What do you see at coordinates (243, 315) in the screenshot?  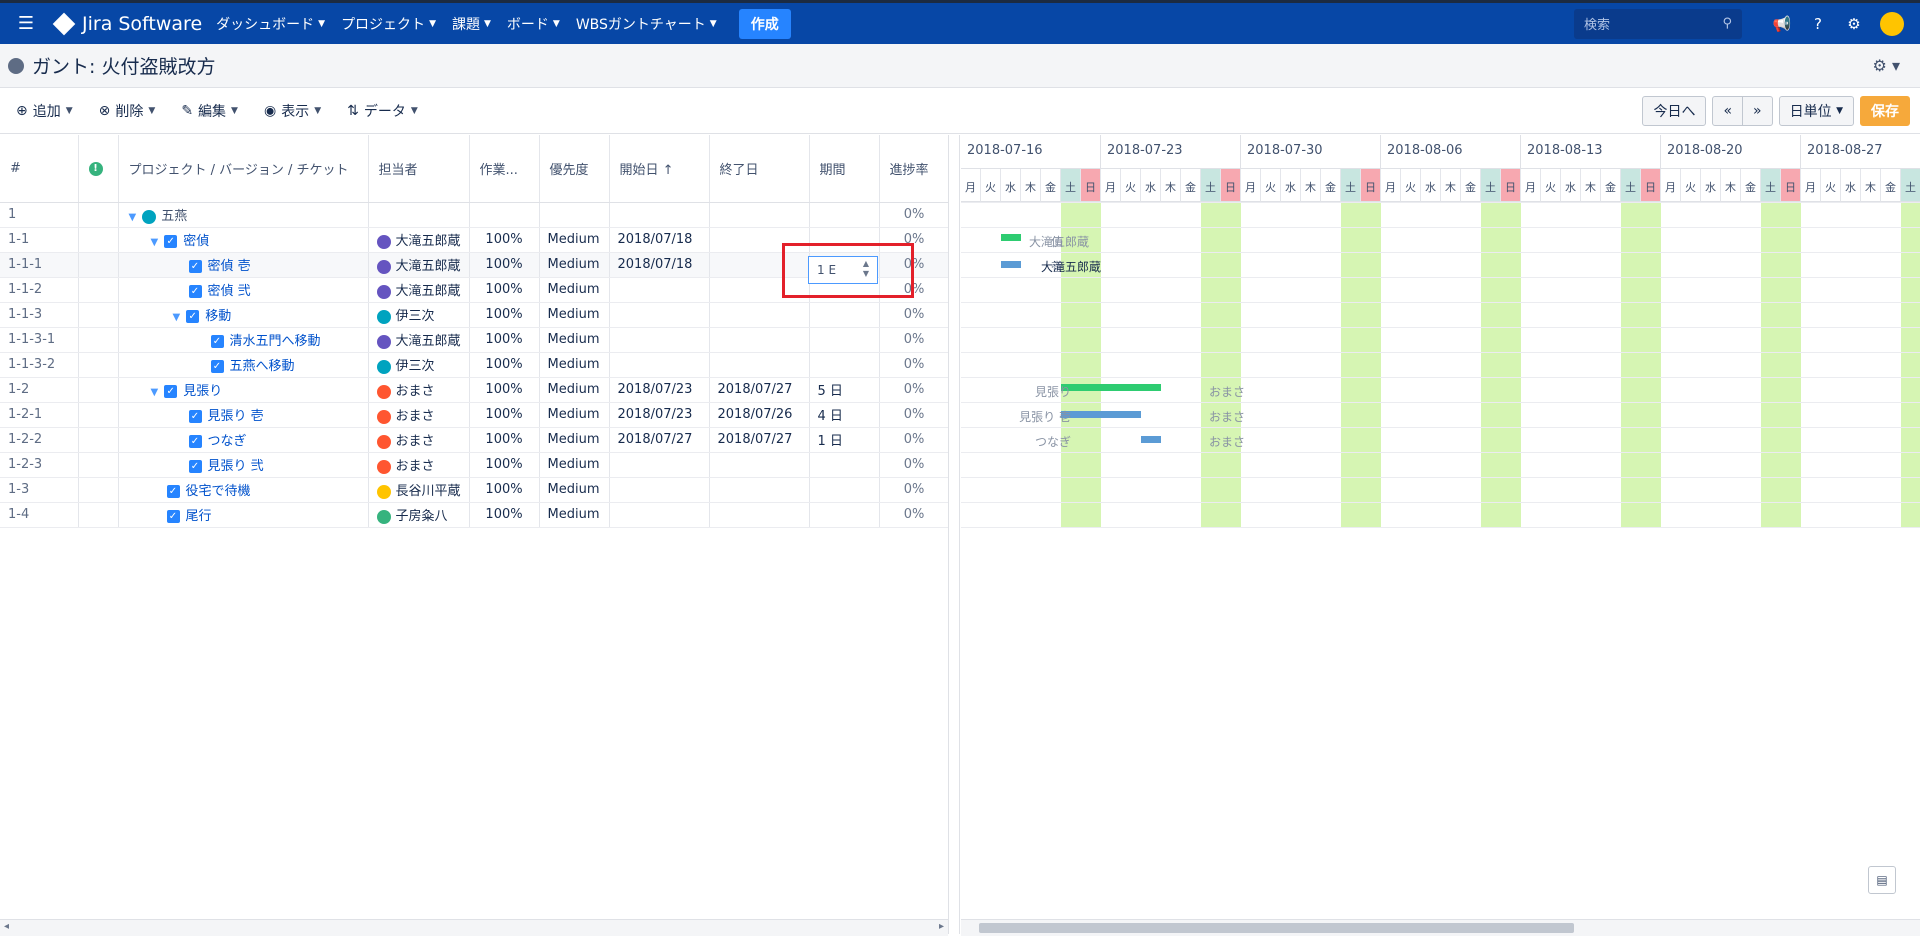 I see `row-name-cell: ▼ ✓ 移動` at bounding box center [243, 315].